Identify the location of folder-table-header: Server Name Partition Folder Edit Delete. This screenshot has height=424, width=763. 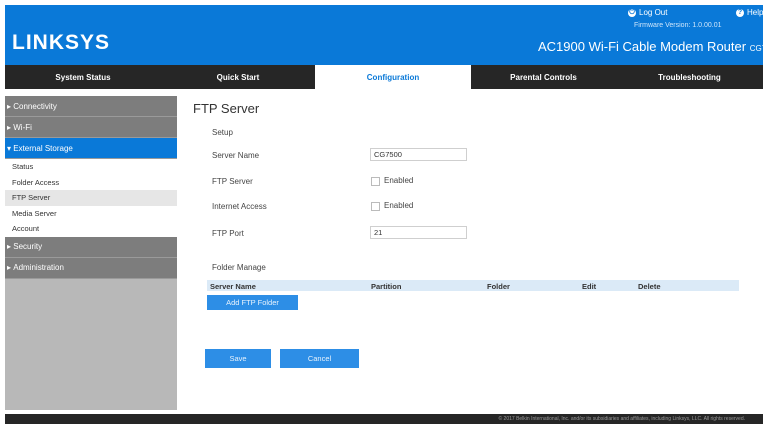
(473, 285).